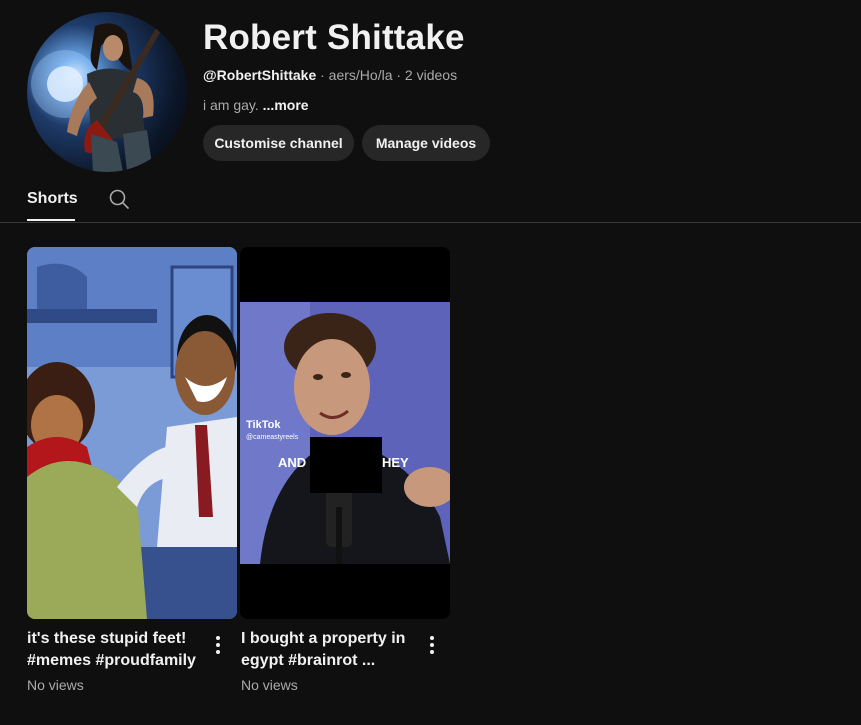 This screenshot has width=861, height=725. Describe the element at coordinates (286, 105) in the screenshot. I see `more-link: ...more` at that location.